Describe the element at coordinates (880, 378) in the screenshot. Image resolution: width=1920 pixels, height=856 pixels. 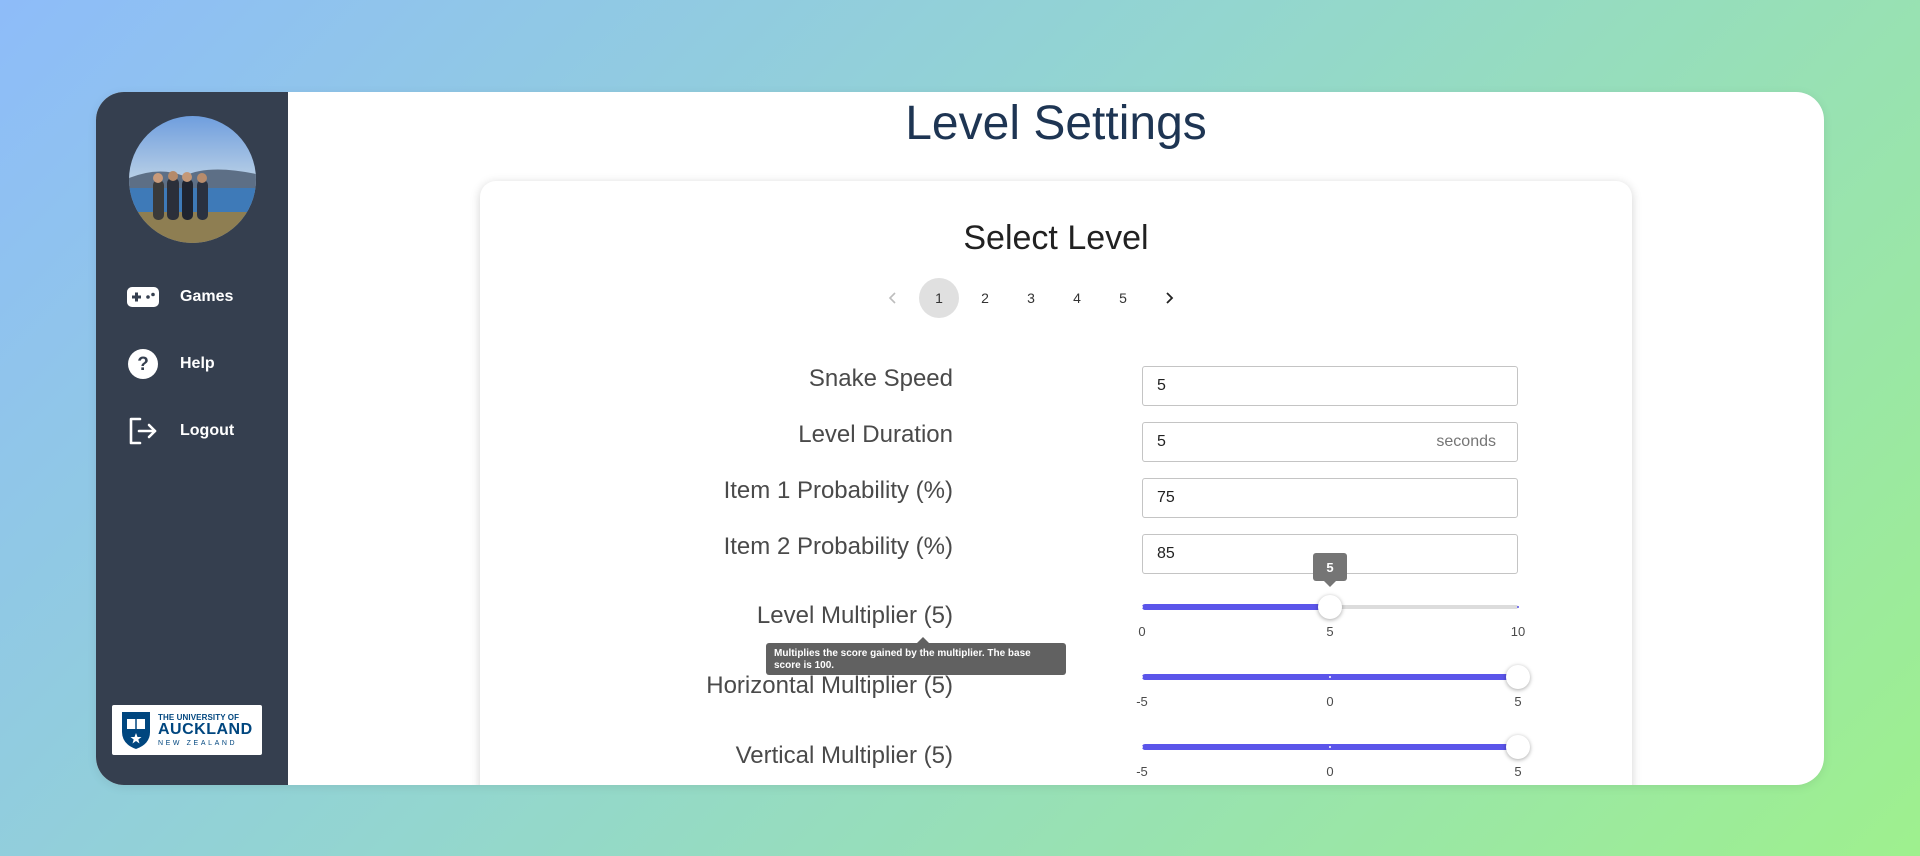
I see `snake-speed-label: Snake Speed` at that location.